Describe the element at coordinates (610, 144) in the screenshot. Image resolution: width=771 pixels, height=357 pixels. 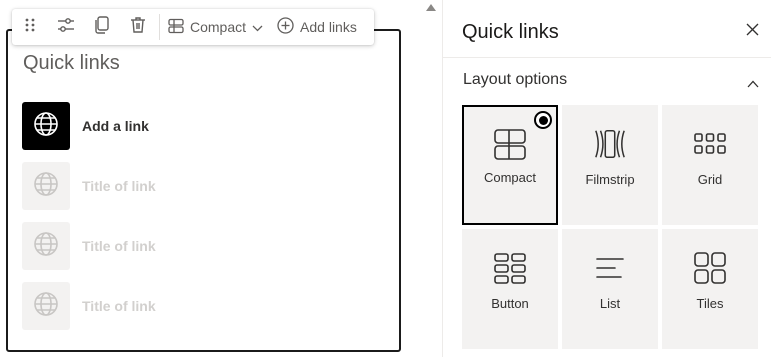
I see `filmstrip-layout-icon` at that location.